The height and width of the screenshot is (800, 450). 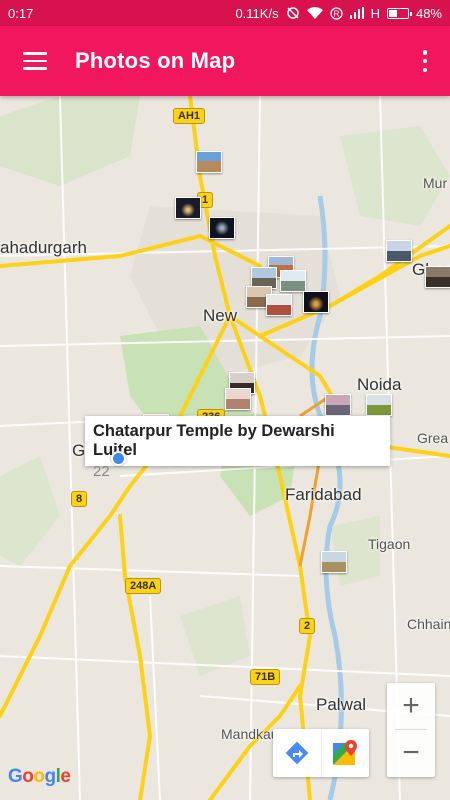 What do you see at coordinates (220, 315) in the screenshot?
I see `place-label-new-delhi: New` at bounding box center [220, 315].